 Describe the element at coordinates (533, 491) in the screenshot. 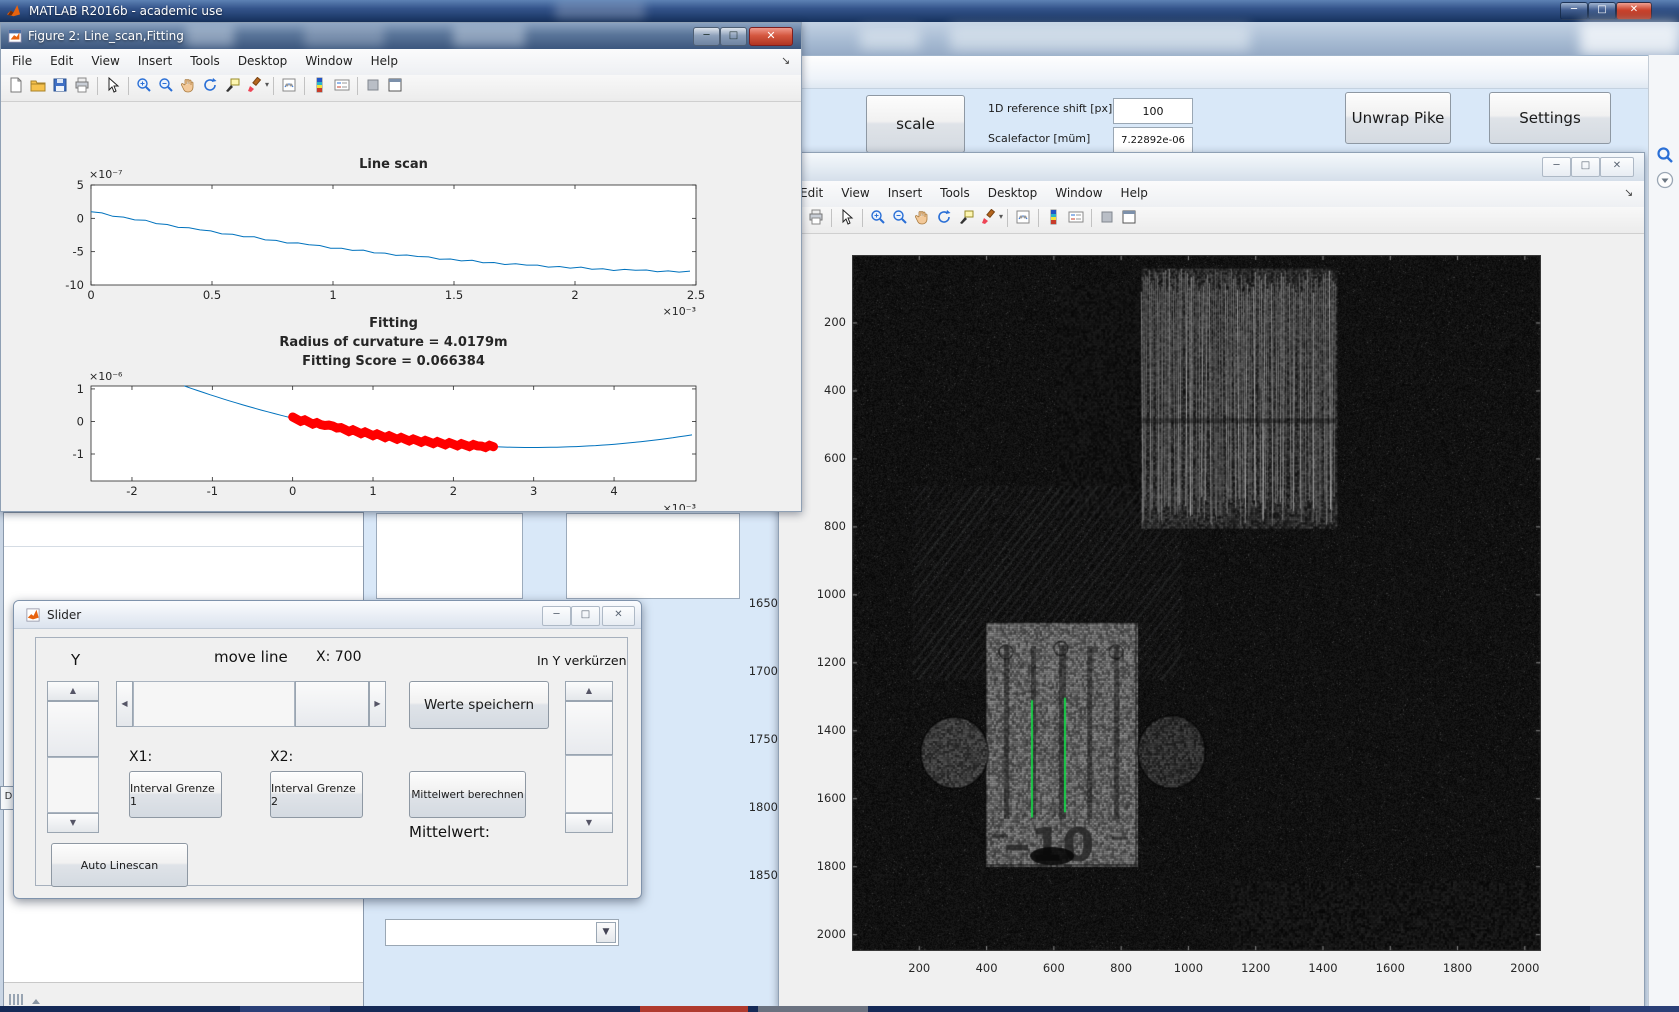

I see `svg-text: 3` at that location.